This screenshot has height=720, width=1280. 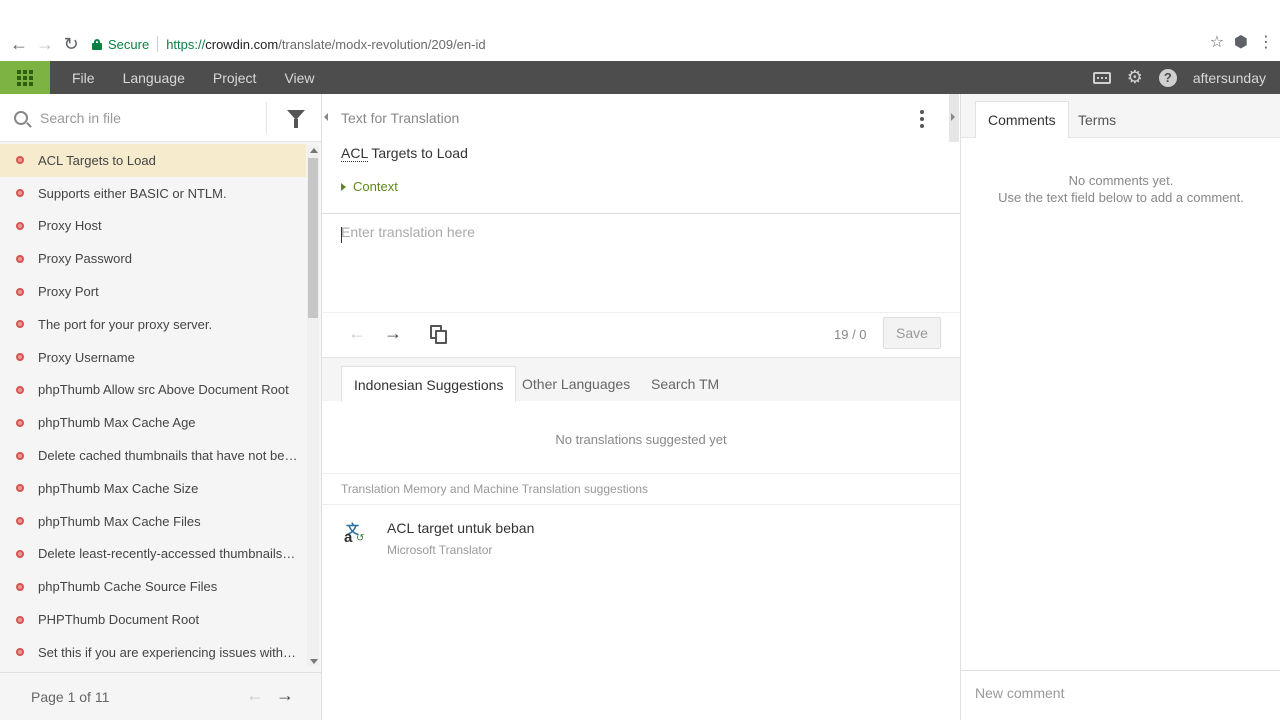 I want to click on search-icon, so click(x=21, y=117).